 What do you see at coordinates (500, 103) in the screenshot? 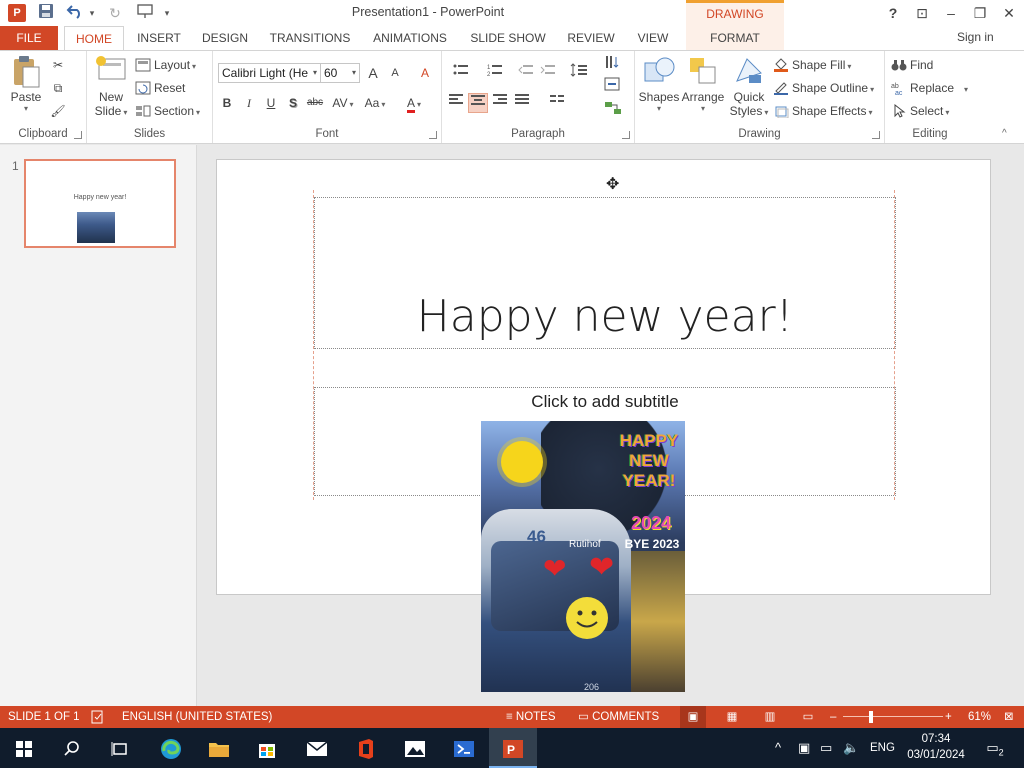
I see `align-right-icon` at bounding box center [500, 103].